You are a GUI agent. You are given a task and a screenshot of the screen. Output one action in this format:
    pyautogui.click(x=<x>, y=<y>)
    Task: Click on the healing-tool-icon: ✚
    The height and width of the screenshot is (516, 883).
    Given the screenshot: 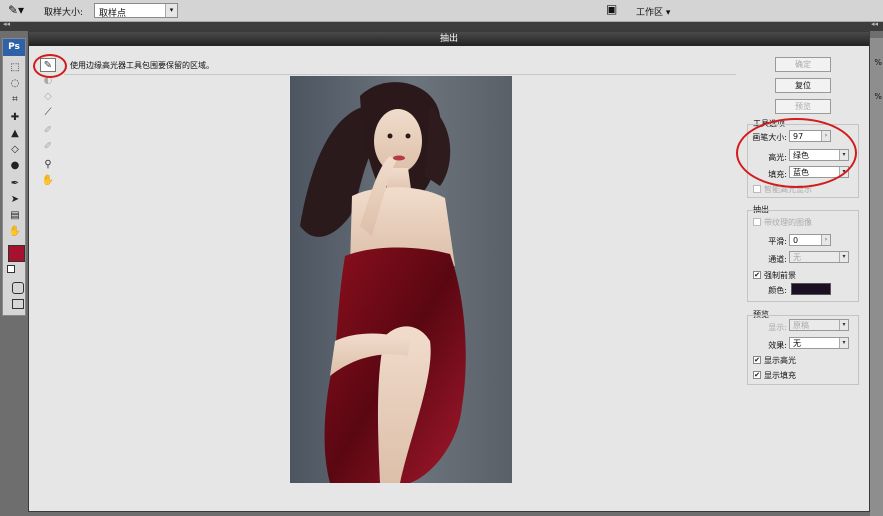 What is the action you would take?
    pyautogui.click(x=15, y=118)
    